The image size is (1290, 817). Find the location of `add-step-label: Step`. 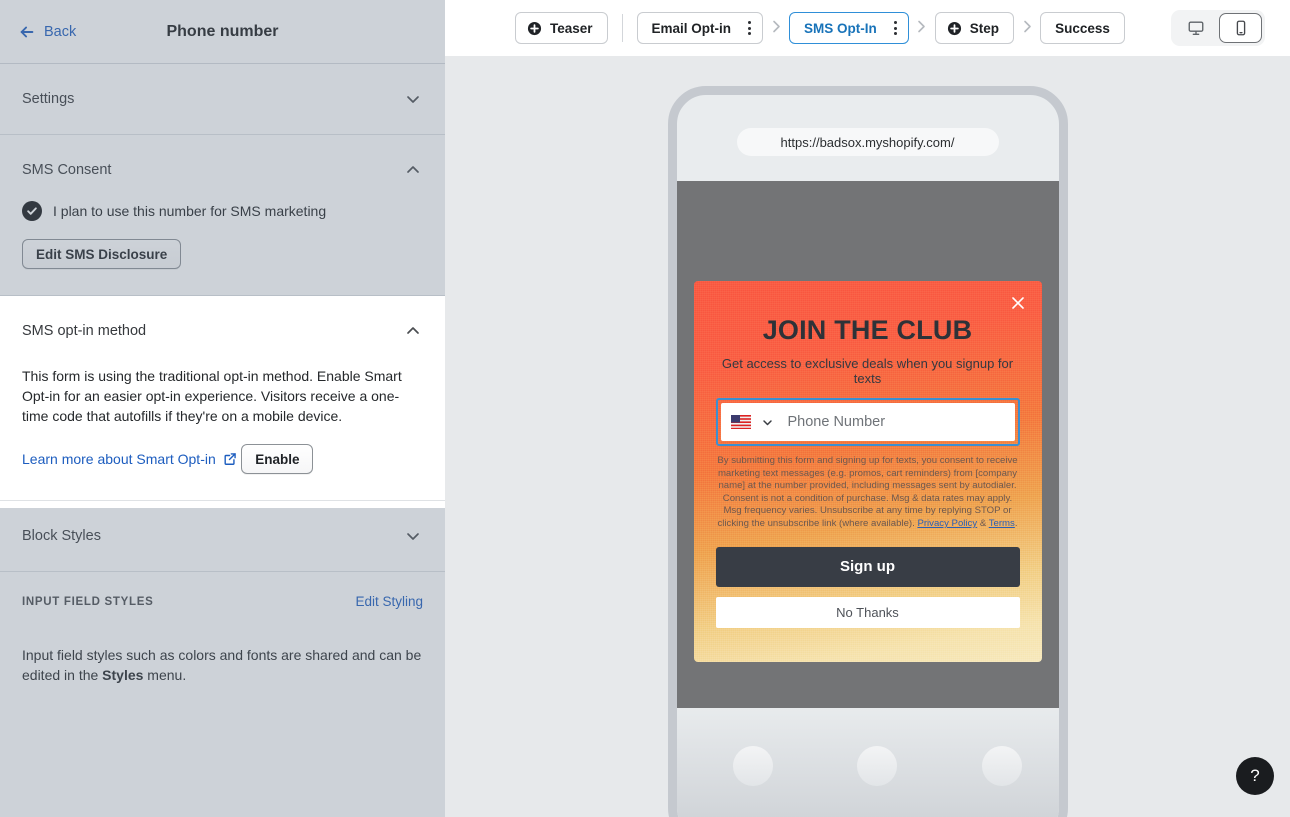

add-step-label: Step is located at coordinates (984, 28).